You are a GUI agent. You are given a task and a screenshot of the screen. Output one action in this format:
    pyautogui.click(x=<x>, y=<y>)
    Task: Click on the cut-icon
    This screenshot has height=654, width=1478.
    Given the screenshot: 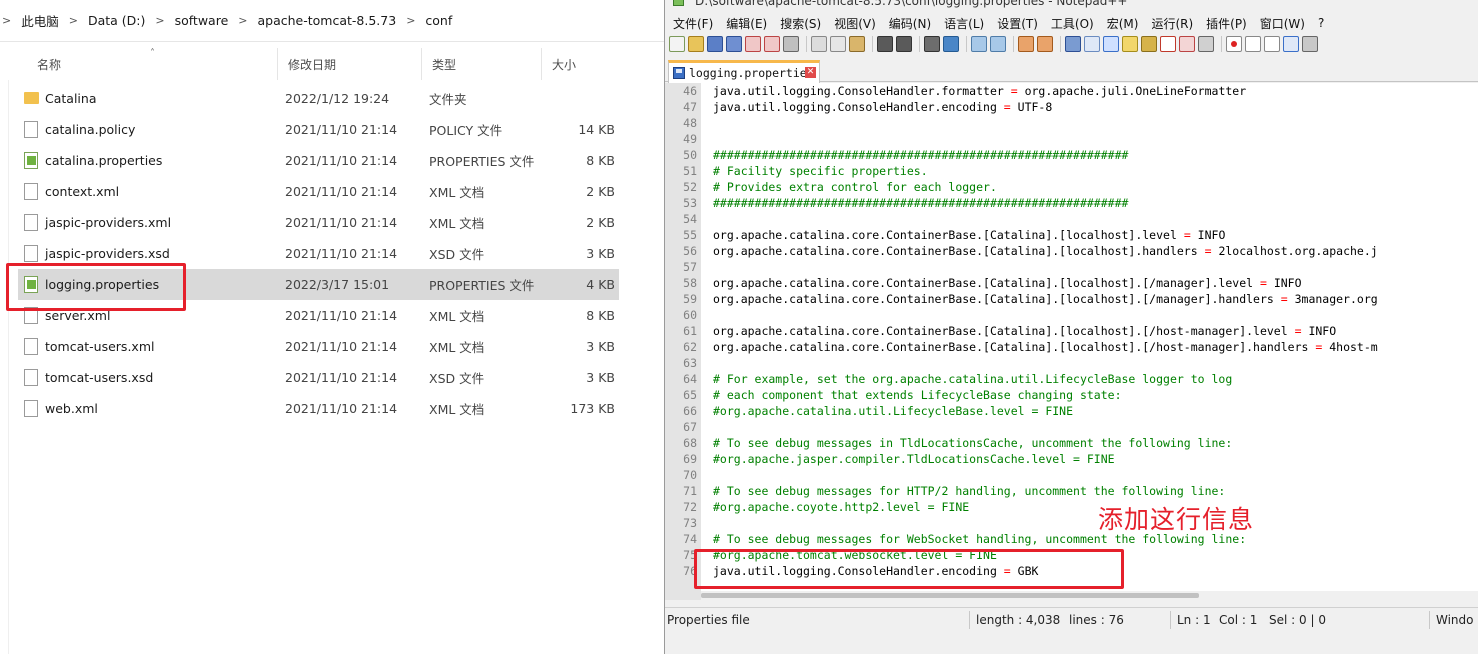 What is the action you would take?
    pyautogui.click(x=819, y=44)
    